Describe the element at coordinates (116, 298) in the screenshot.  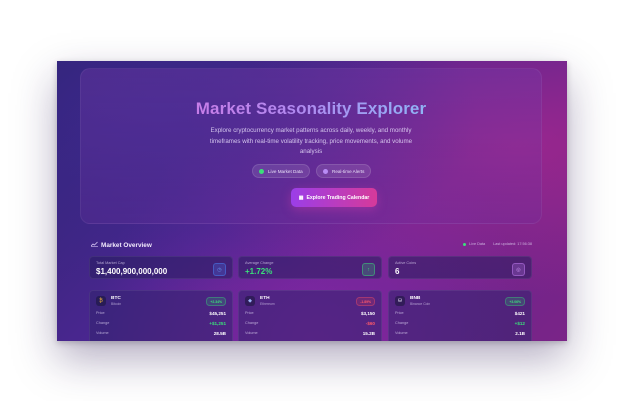
I see `coin-symbol: BTC` at that location.